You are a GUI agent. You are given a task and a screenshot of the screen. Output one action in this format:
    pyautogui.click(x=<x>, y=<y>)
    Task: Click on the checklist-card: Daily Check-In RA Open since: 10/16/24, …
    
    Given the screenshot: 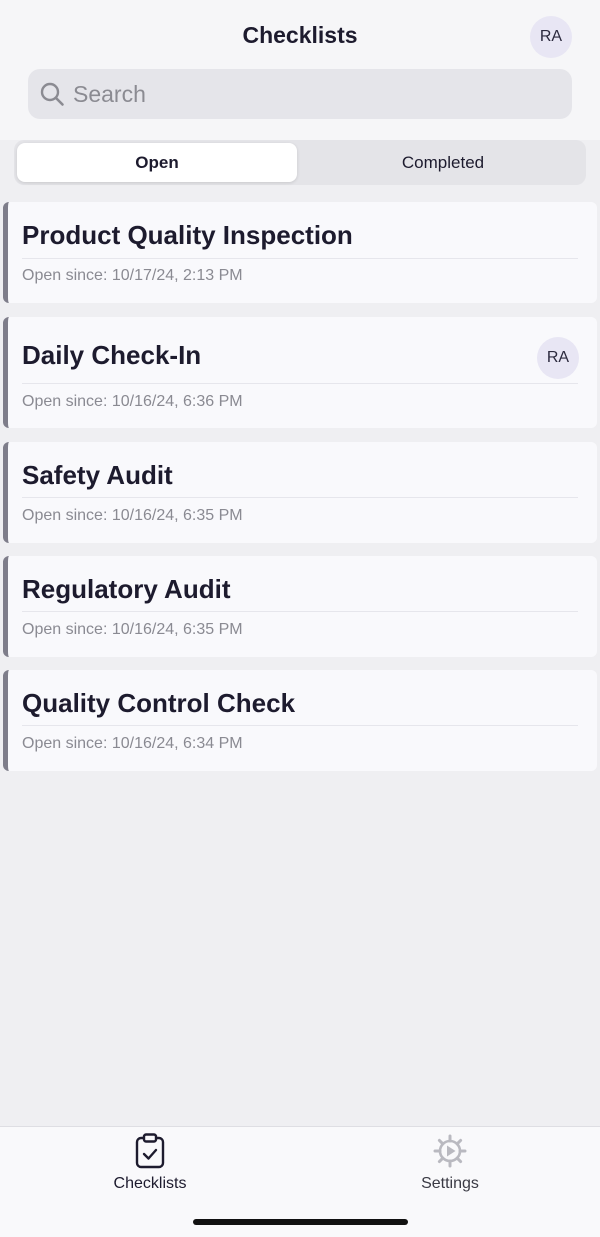 What is the action you would take?
    pyautogui.click(x=300, y=372)
    